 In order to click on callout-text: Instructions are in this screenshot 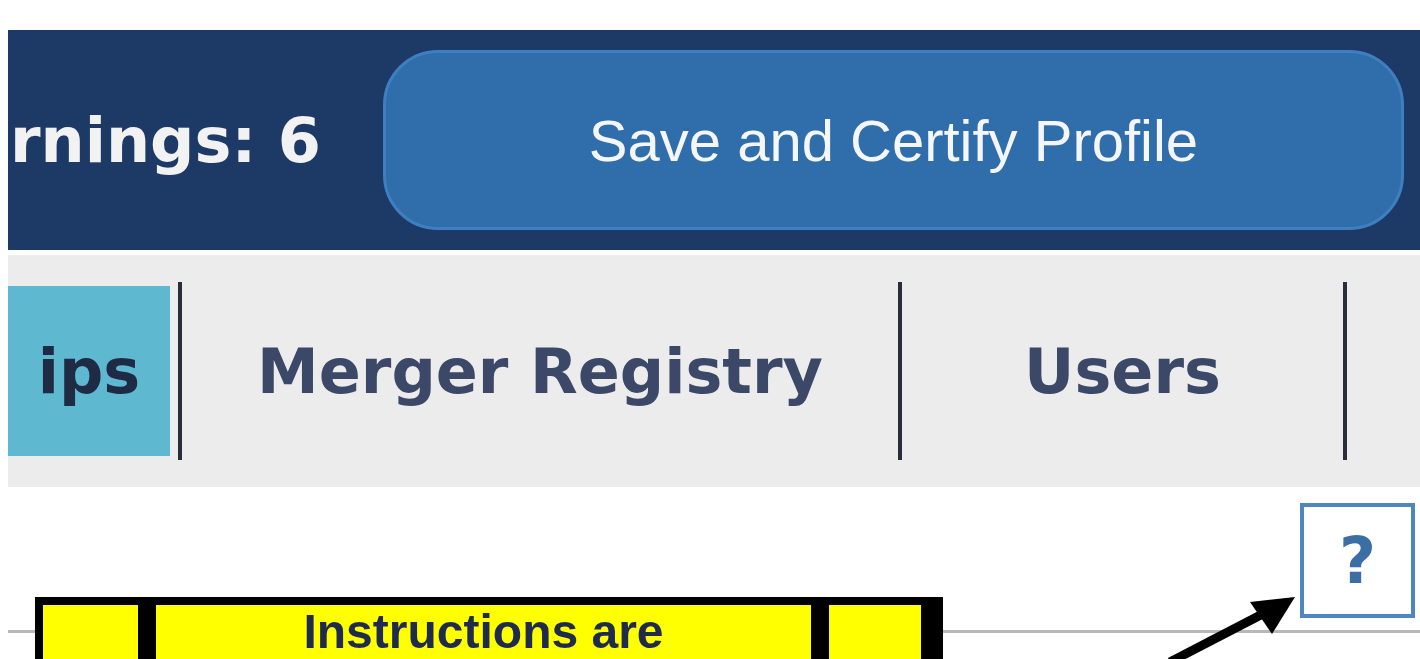, I will do `click(483, 633)`.